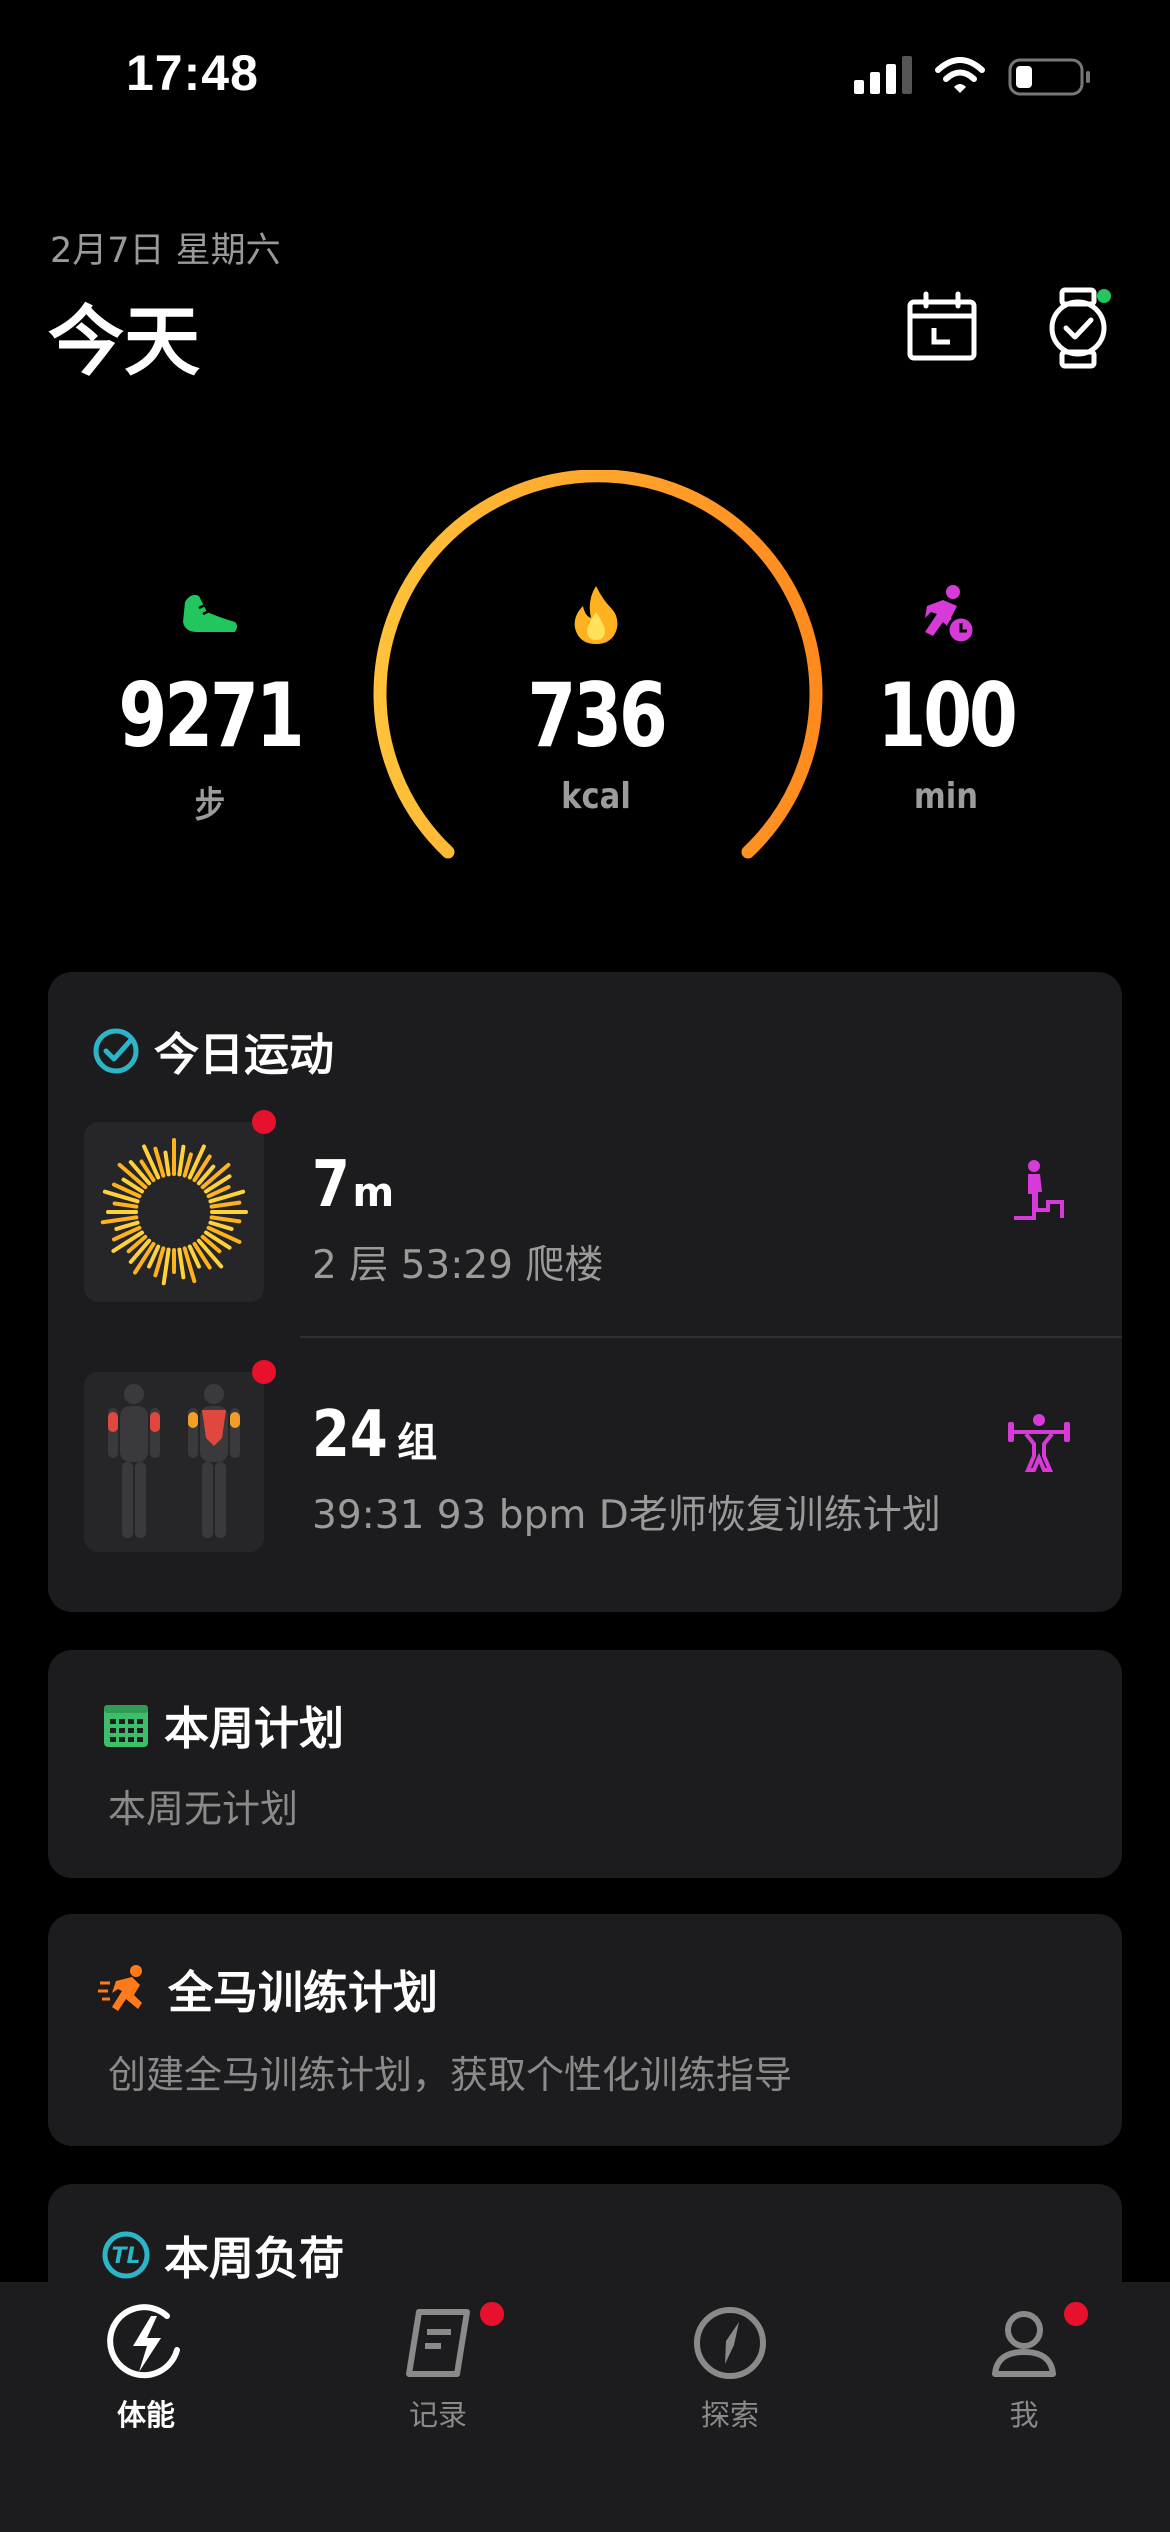 The height and width of the screenshot is (2532, 1170). Describe the element at coordinates (211, 715) in the screenshot. I see `steps-value: 9271` at that location.